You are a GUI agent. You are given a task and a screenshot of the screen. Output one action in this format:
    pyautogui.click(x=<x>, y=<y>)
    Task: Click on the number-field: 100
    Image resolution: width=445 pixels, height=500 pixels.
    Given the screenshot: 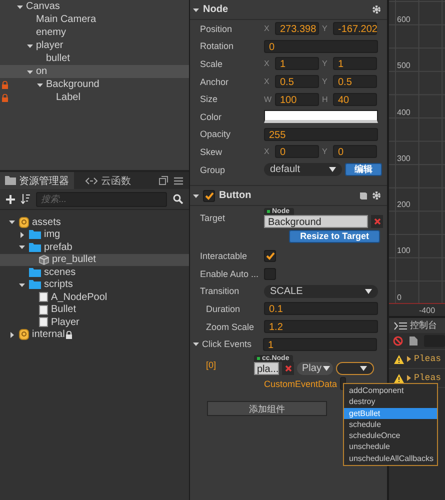 What is the action you would take?
    pyautogui.click(x=297, y=99)
    